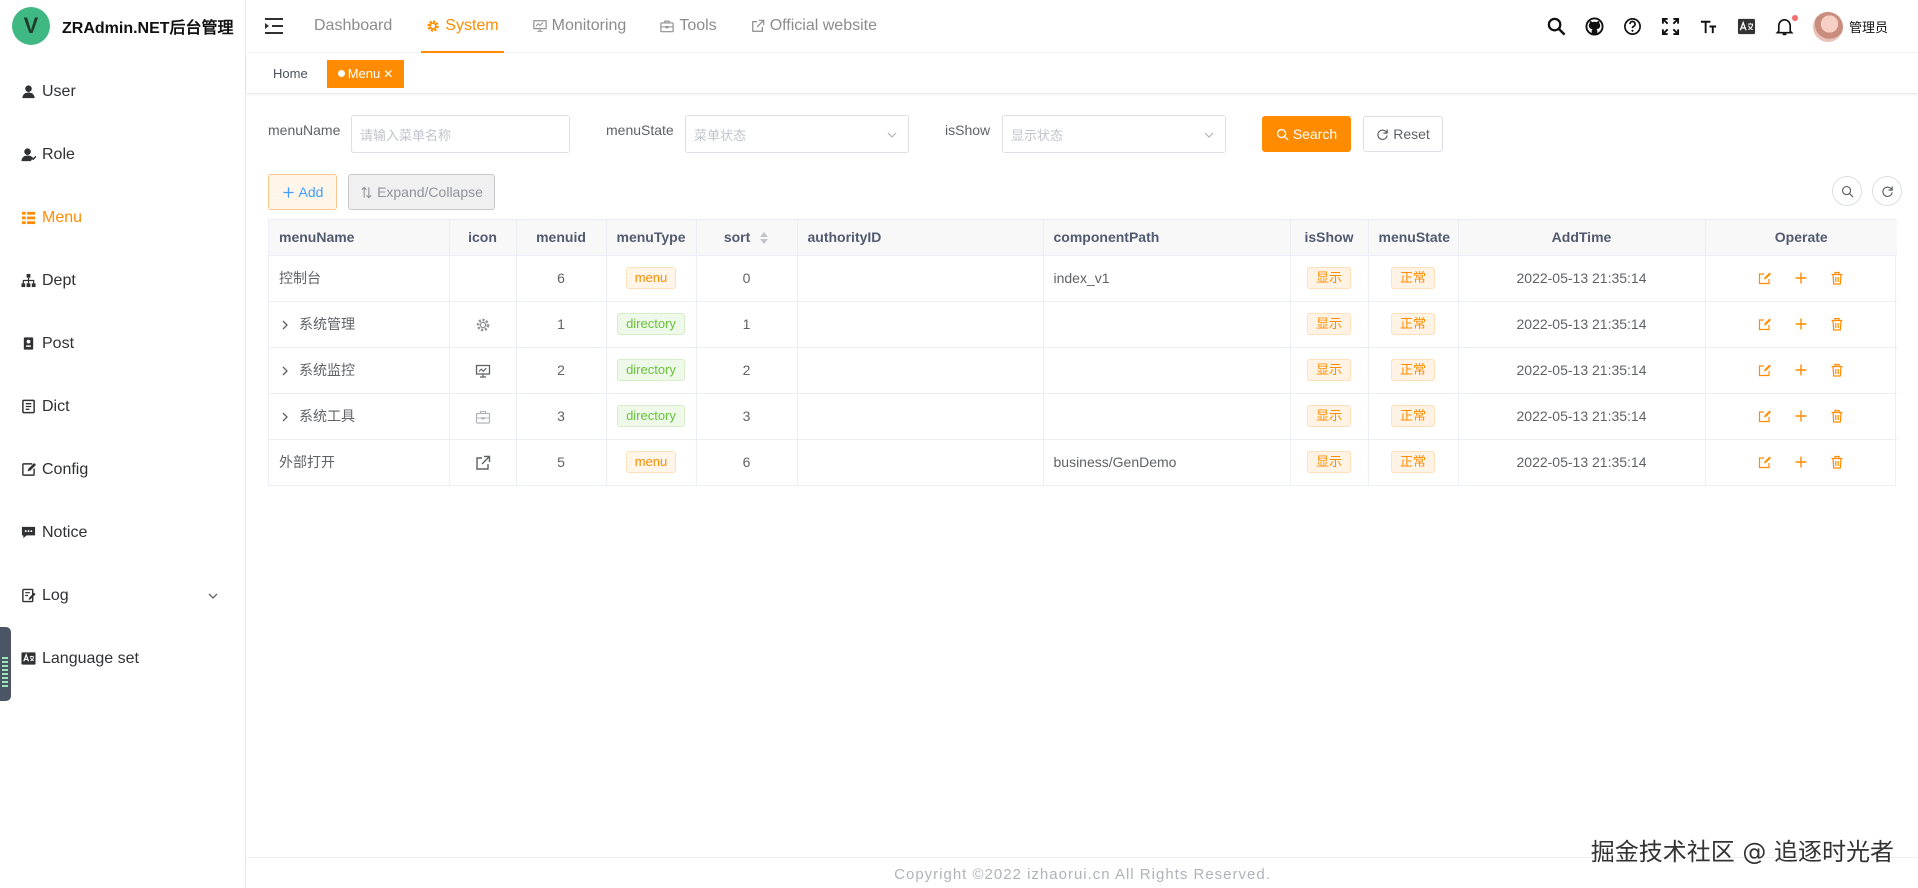 The image size is (1918, 888). What do you see at coordinates (1167, 462) in the screenshot?
I see `component-path-cell: business/GenDemo` at bounding box center [1167, 462].